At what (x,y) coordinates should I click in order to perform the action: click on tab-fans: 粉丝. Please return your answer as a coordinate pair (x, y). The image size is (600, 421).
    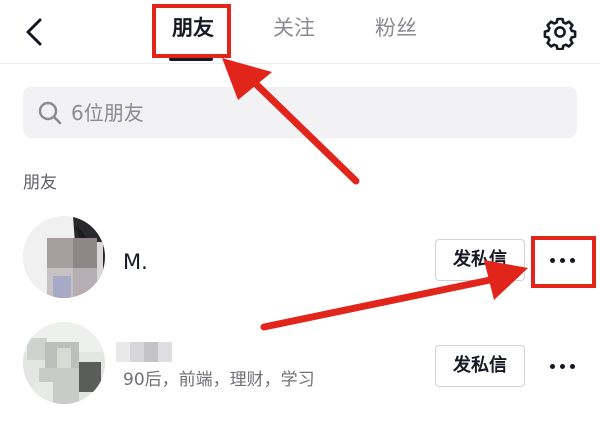
    Looking at the image, I should click on (396, 28).